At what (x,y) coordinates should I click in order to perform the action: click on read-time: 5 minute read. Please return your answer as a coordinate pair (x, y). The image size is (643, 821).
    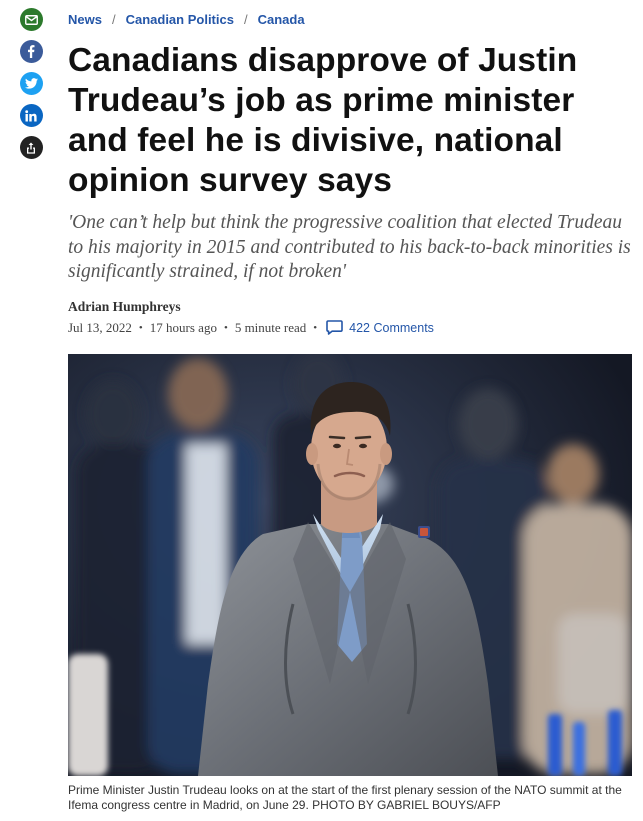
    Looking at the image, I should click on (270, 327).